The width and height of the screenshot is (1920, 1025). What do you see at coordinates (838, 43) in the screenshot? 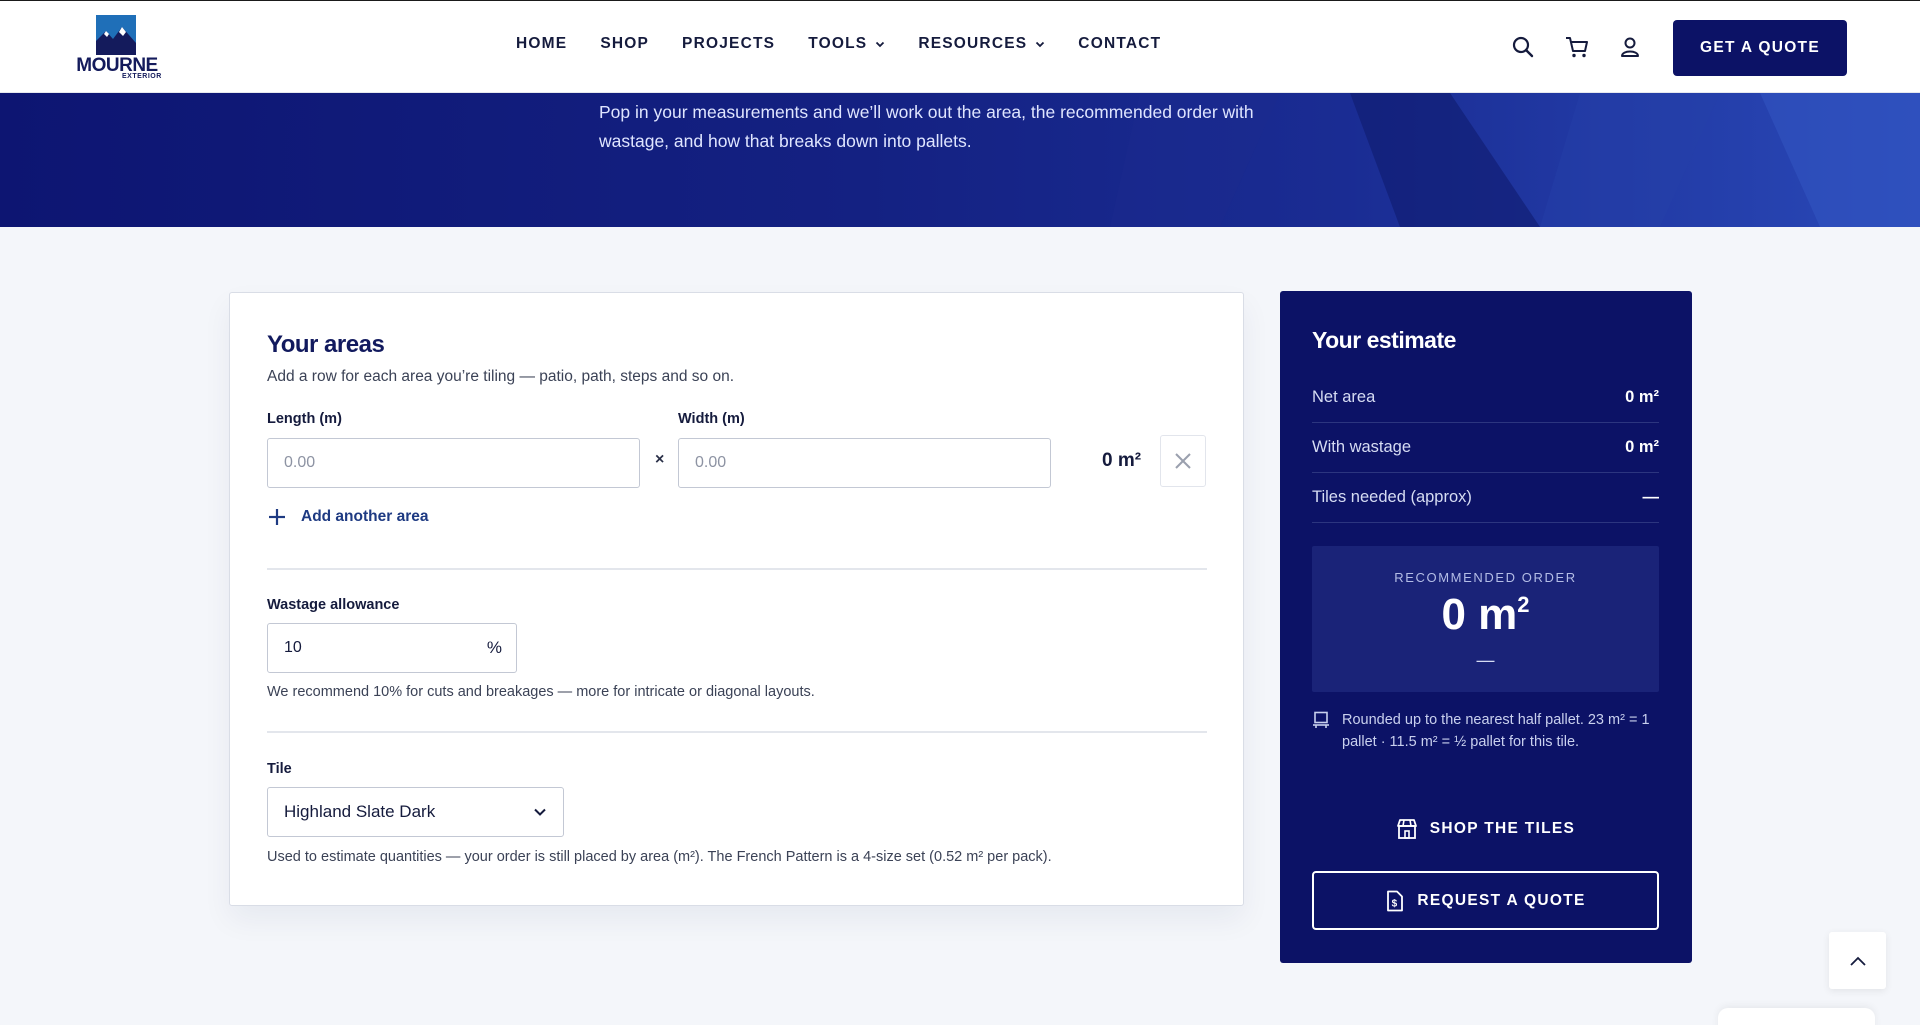
I see `nav-tools-label: TOOLS` at bounding box center [838, 43].